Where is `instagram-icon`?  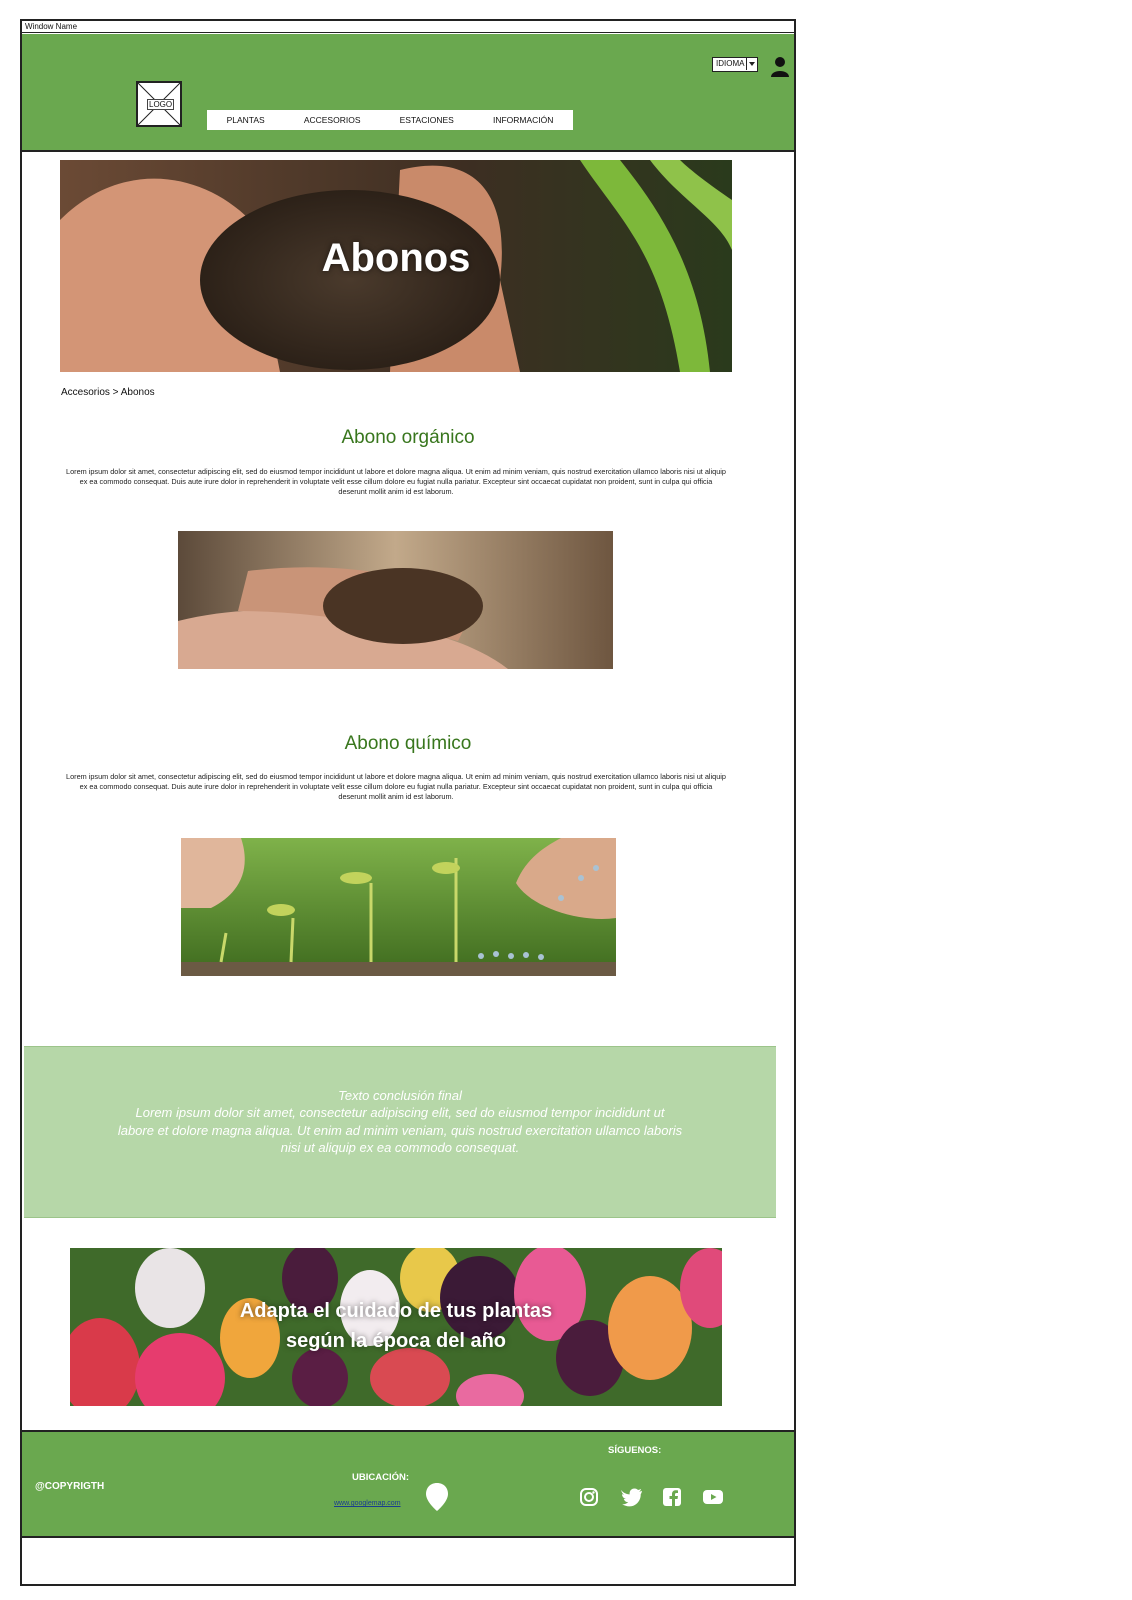
instagram-icon is located at coordinates (589, 1497).